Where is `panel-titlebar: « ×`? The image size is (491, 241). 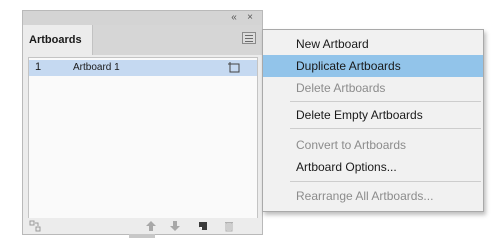
panel-titlebar: « × is located at coordinates (142, 18).